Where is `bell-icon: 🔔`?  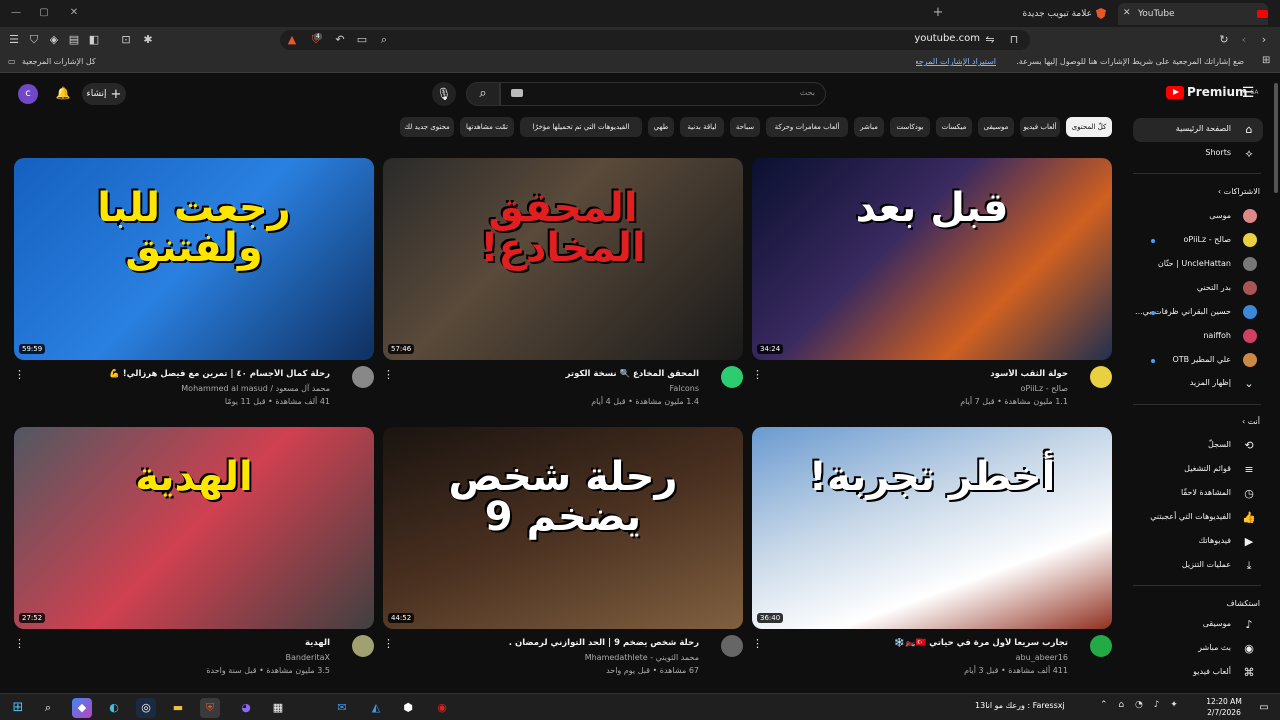
bell-icon: 🔔 is located at coordinates (63, 93).